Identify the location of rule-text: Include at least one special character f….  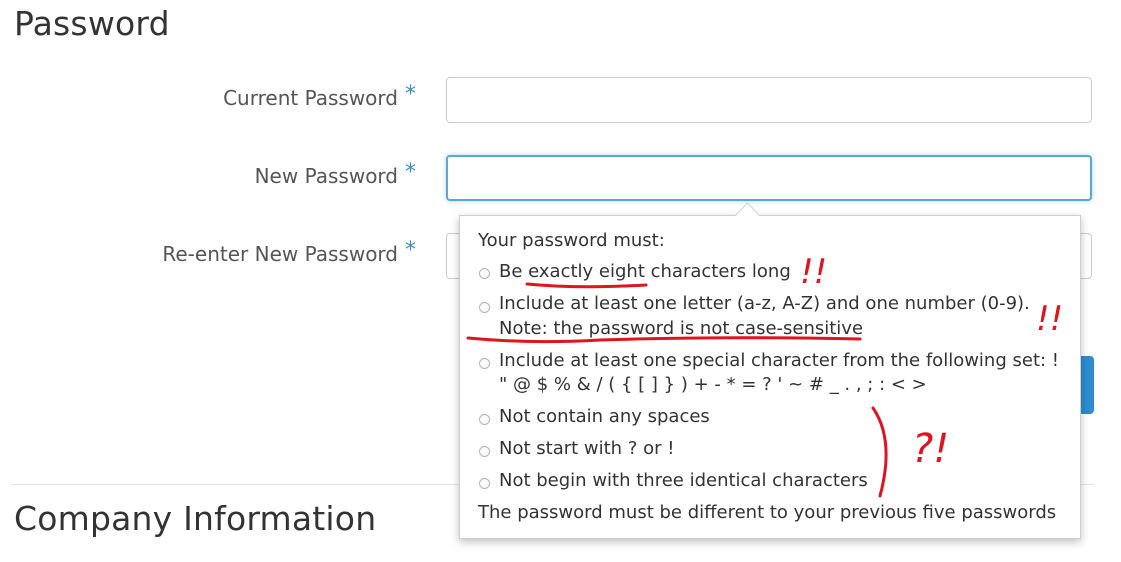
(779, 360).